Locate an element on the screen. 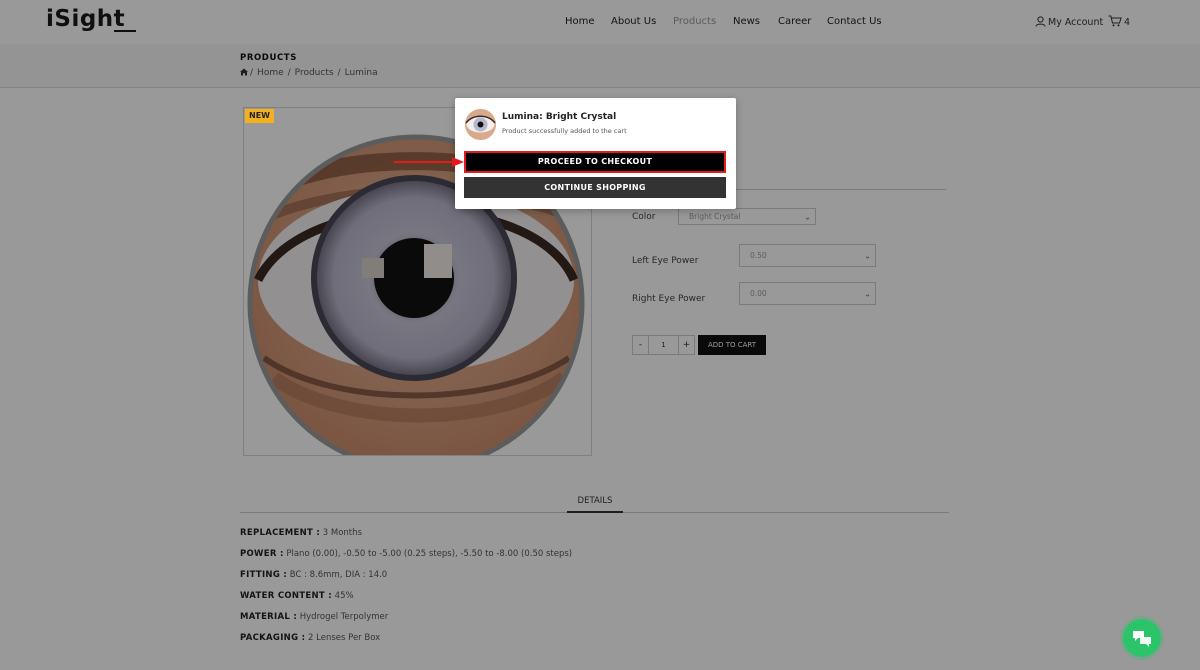 Image resolution: width=1200 pixels, height=670 pixels. proceed-to-checkout-button: PROCEED TO CHECKOUT is located at coordinates (595, 162).